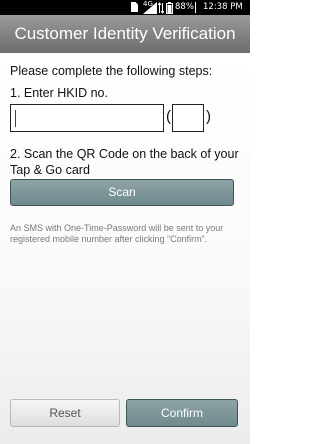 The image size is (320, 444). What do you see at coordinates (65, 413) in the screenshot?
I see `reset-button: Reset` at bounding box center [65, 413].